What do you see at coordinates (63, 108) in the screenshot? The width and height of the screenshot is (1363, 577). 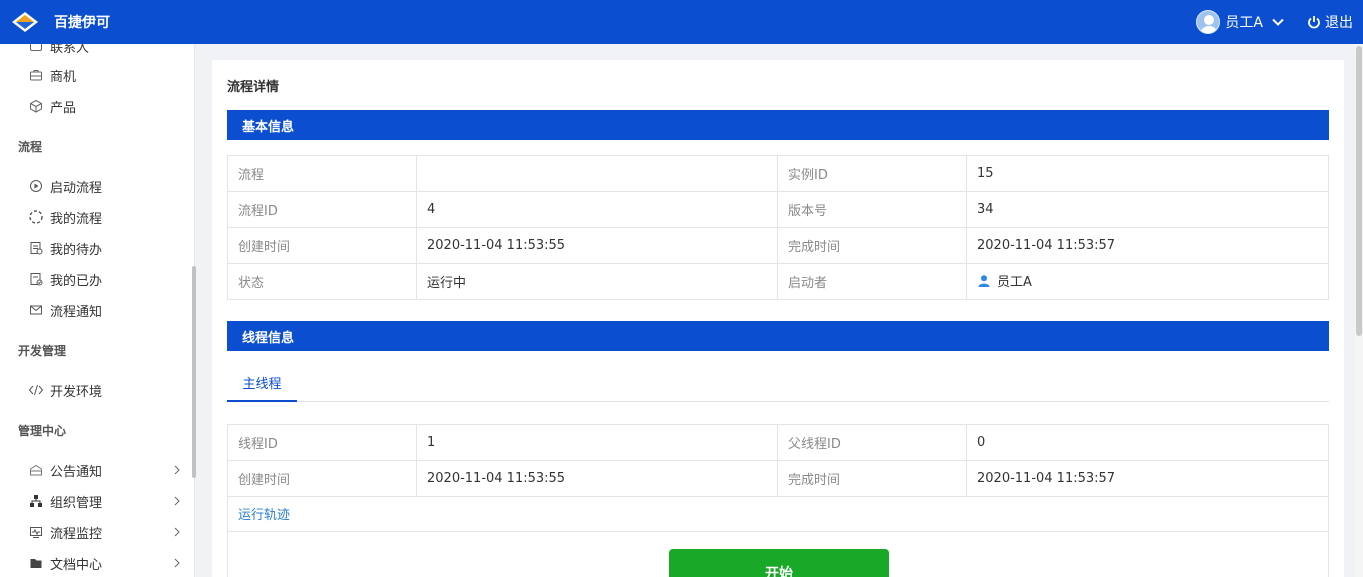 I see `sidebar-item-label: 产品` at bounding box center [63, 108].